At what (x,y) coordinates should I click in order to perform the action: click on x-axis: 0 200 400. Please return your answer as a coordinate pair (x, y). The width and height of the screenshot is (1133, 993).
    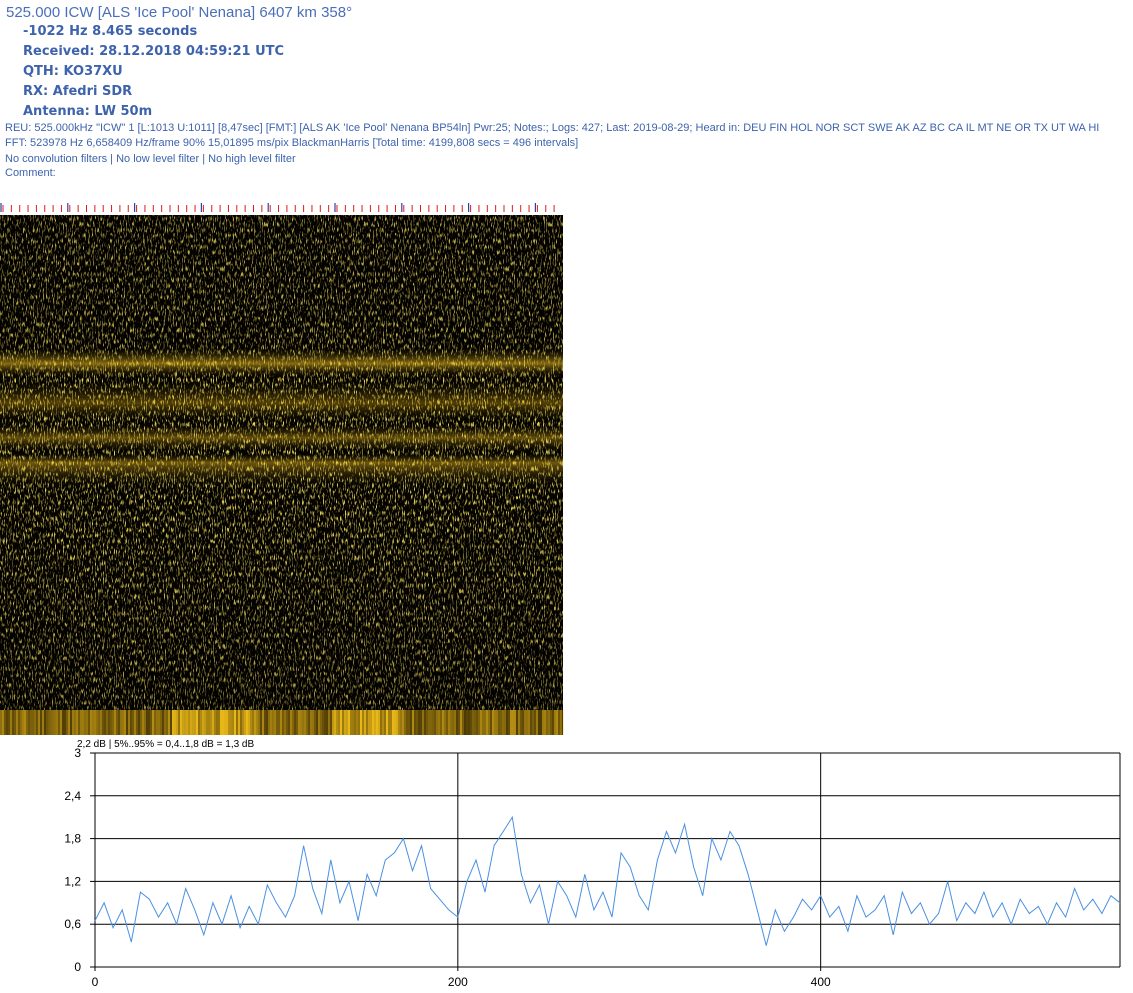
    Looking at the image, I should click on (461, 978).